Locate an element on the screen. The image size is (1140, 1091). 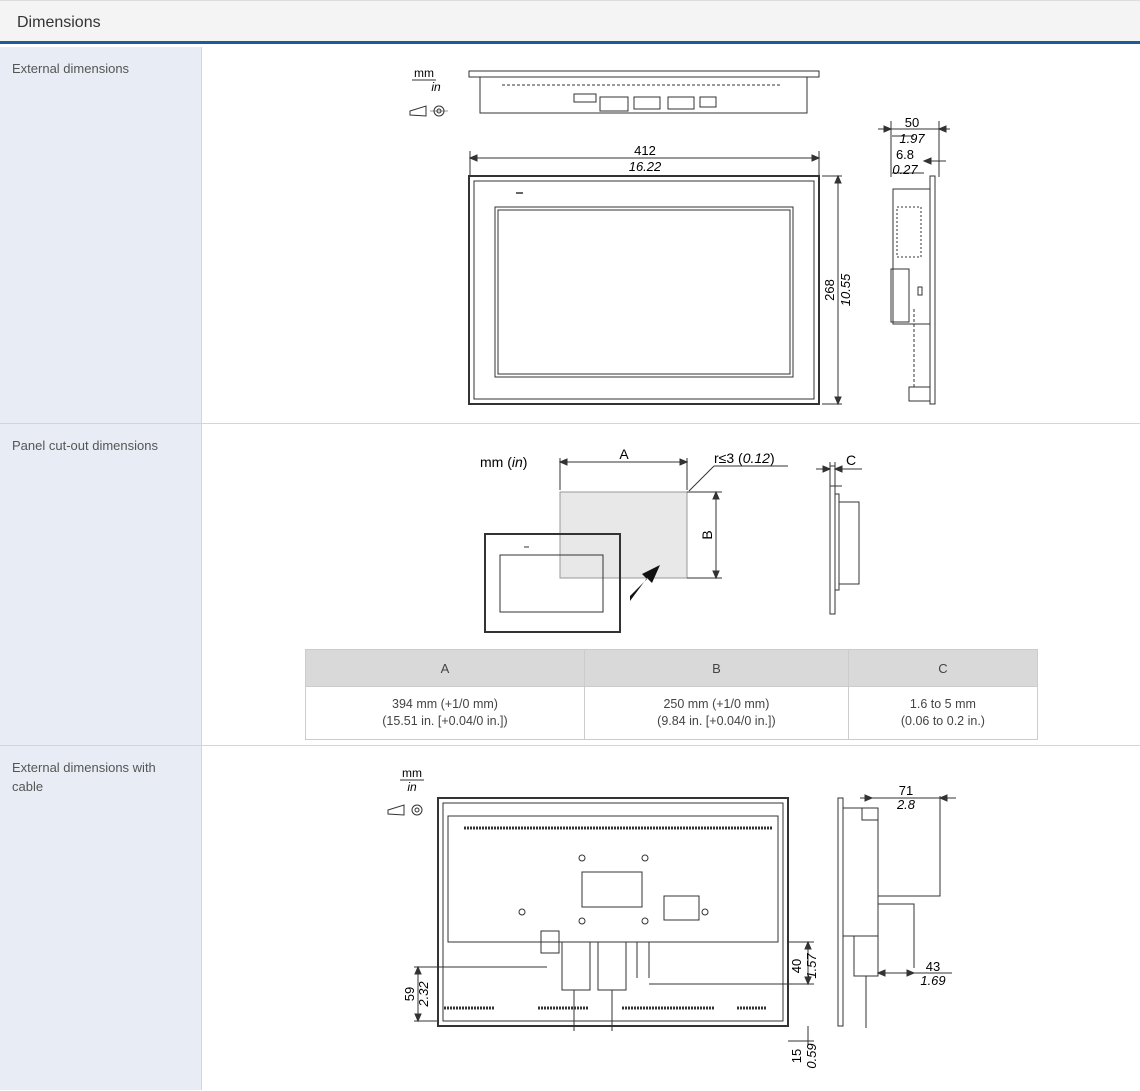
d71-in: 2.8 is located at coordinates (906, 804).